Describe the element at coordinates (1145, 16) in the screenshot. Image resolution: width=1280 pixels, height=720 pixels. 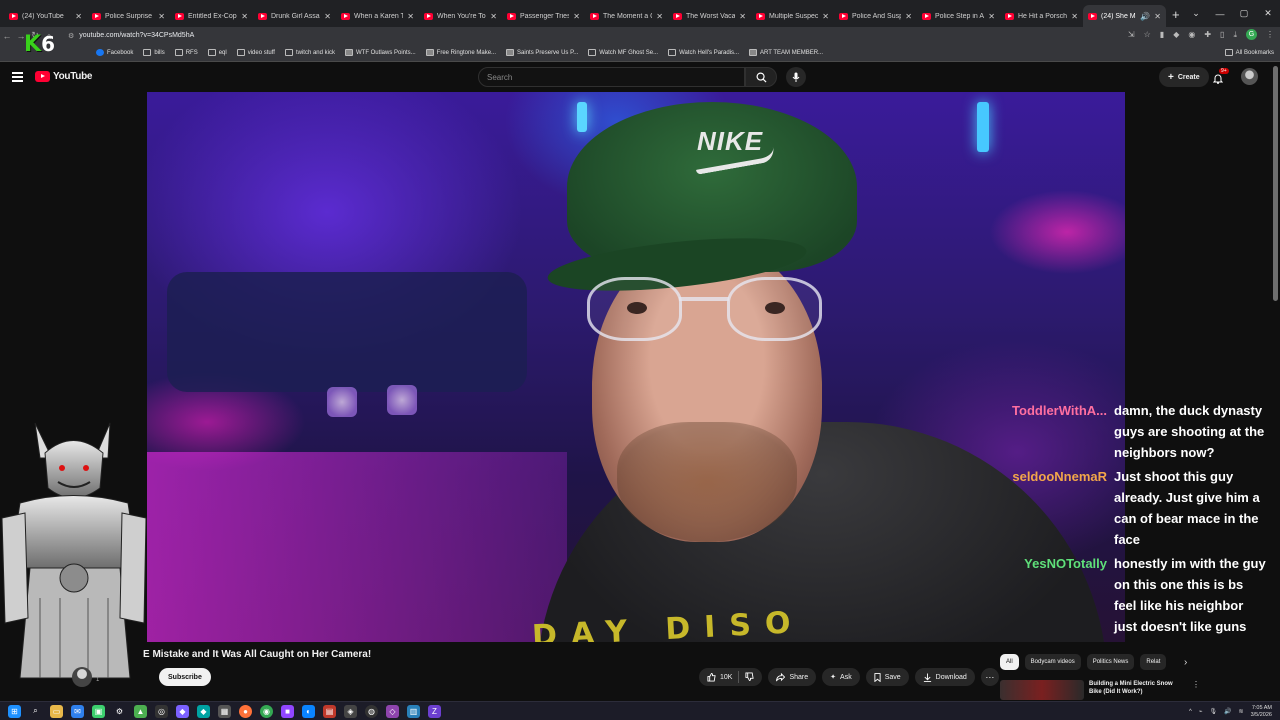
I see `speaker-icon: 🔊` at that location.